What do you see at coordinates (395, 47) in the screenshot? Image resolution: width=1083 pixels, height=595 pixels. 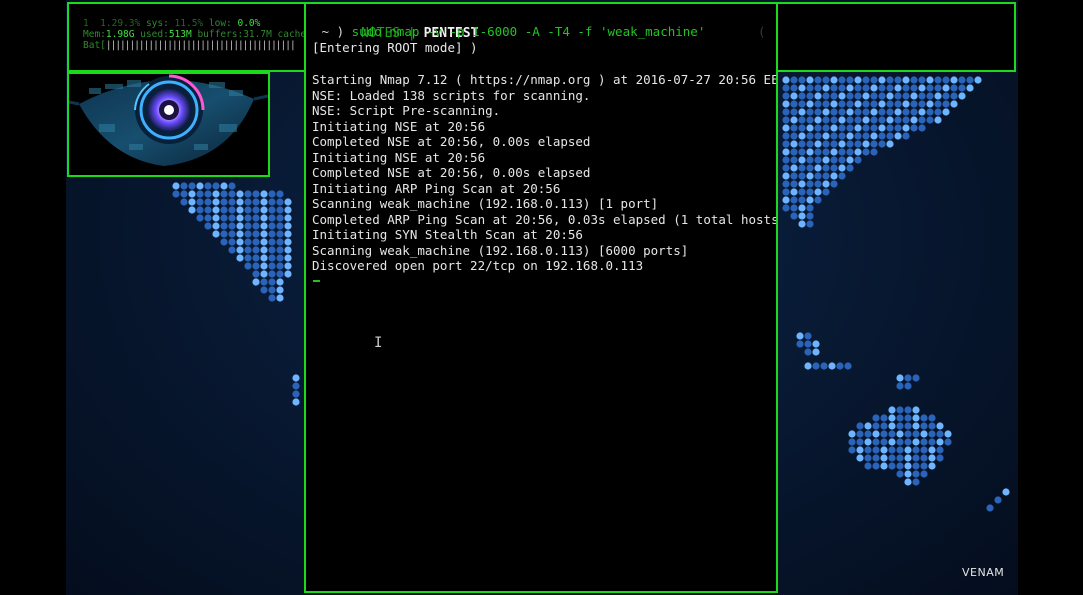 I see `root-mode-line: [Entering ROOT mode] )` at bounding box center [395, 47].